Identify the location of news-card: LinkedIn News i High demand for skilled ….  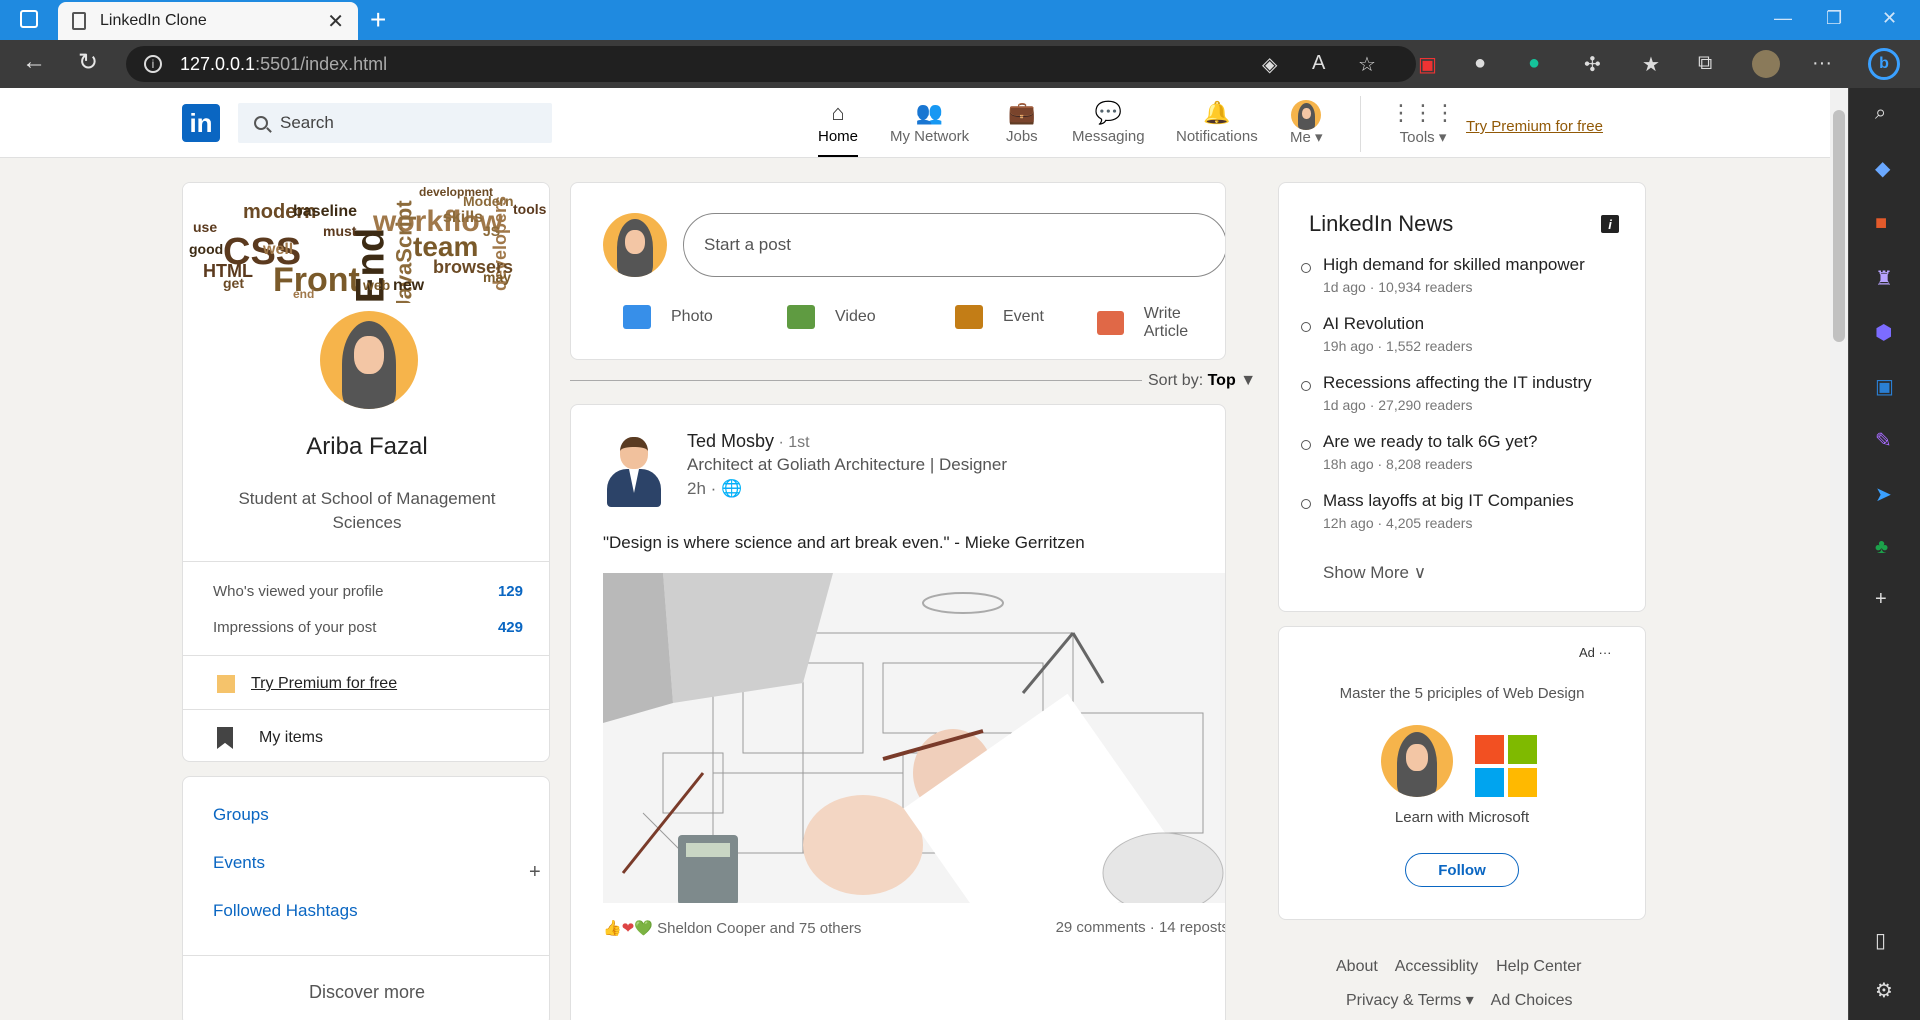
(1462, 397).